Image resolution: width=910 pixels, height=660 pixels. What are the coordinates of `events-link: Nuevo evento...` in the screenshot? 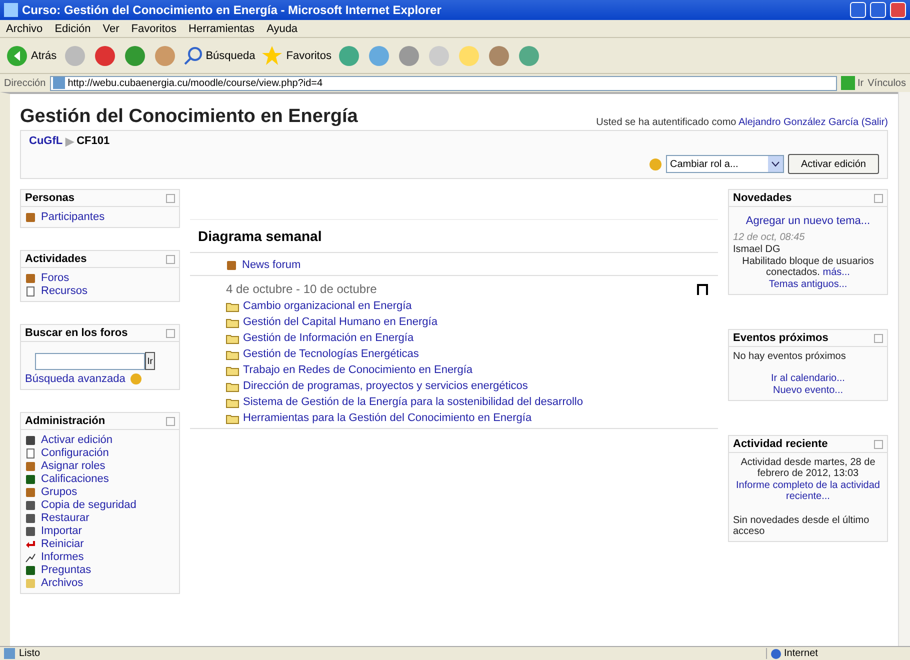 It's located at (808, 390).